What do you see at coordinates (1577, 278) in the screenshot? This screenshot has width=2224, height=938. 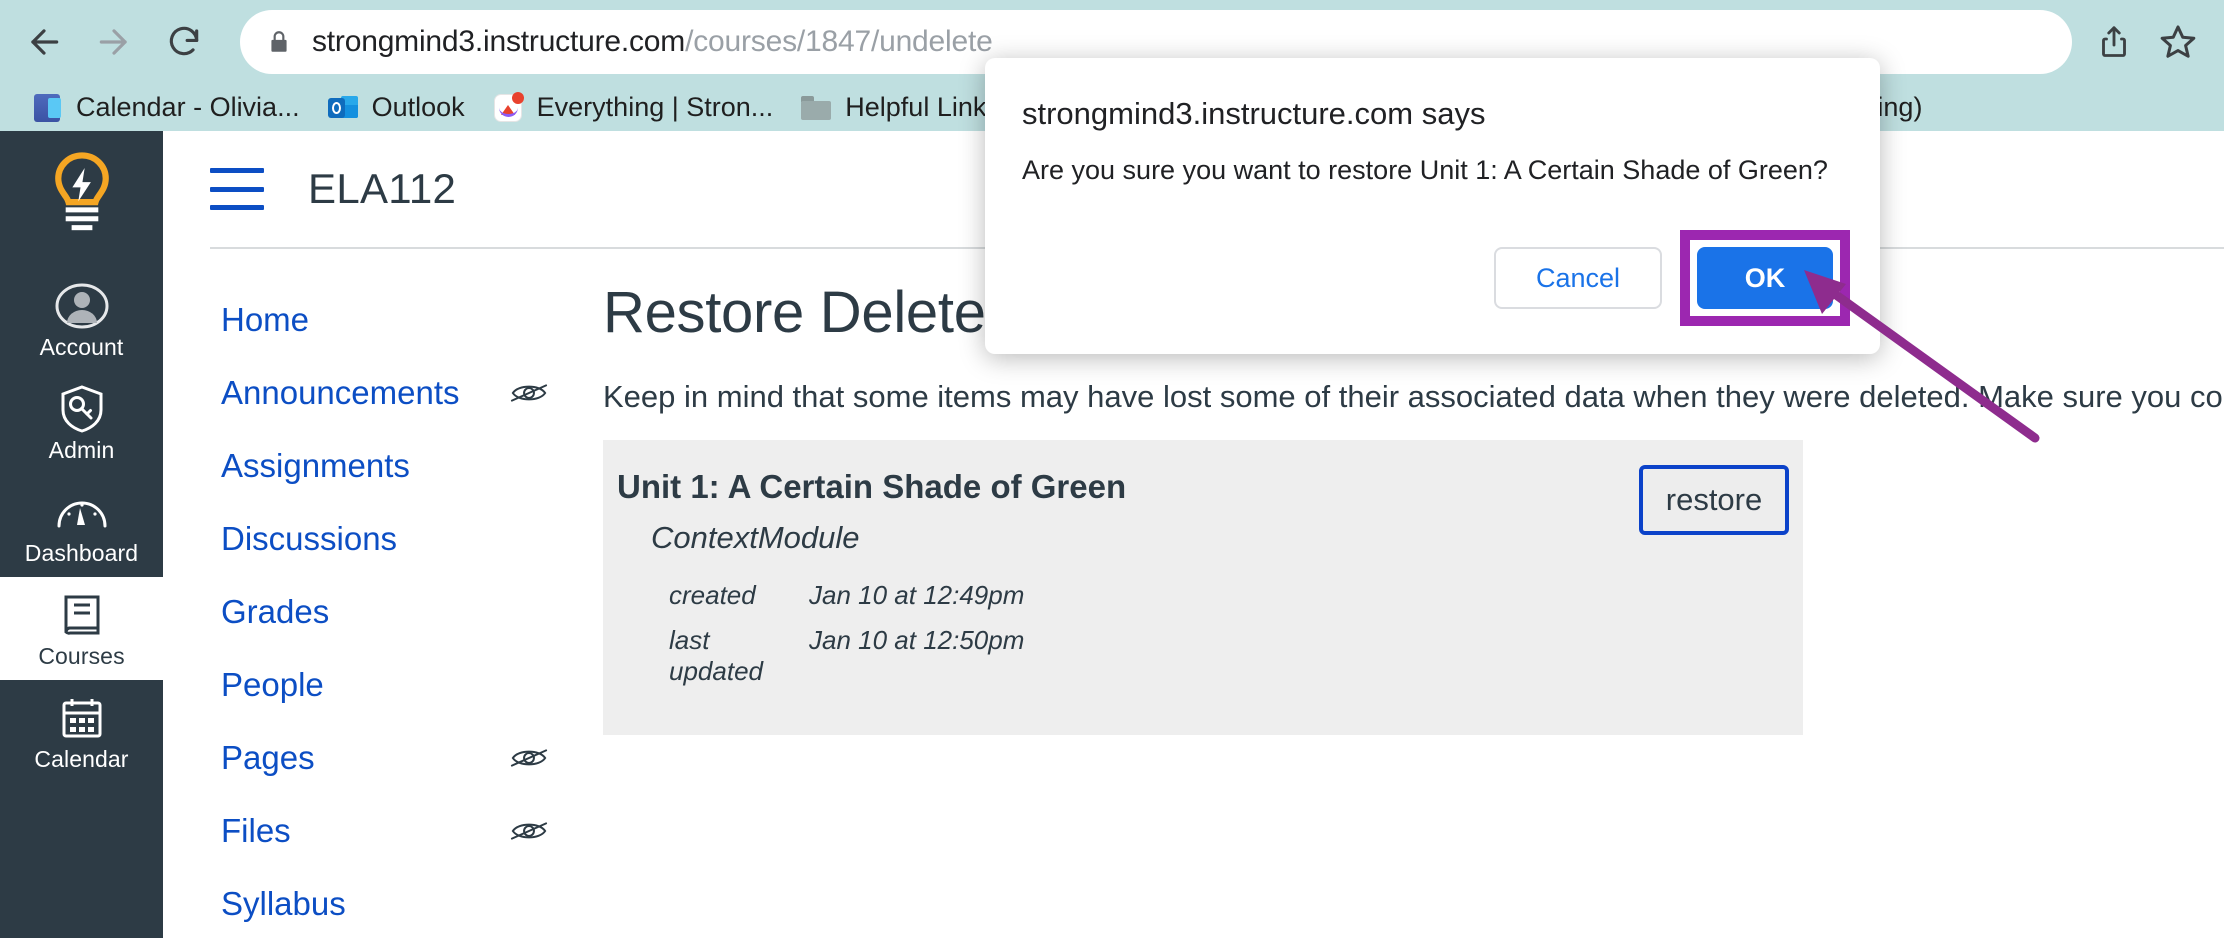 I see `cancel-button: Cancel` at bounding box center [1577, 278].